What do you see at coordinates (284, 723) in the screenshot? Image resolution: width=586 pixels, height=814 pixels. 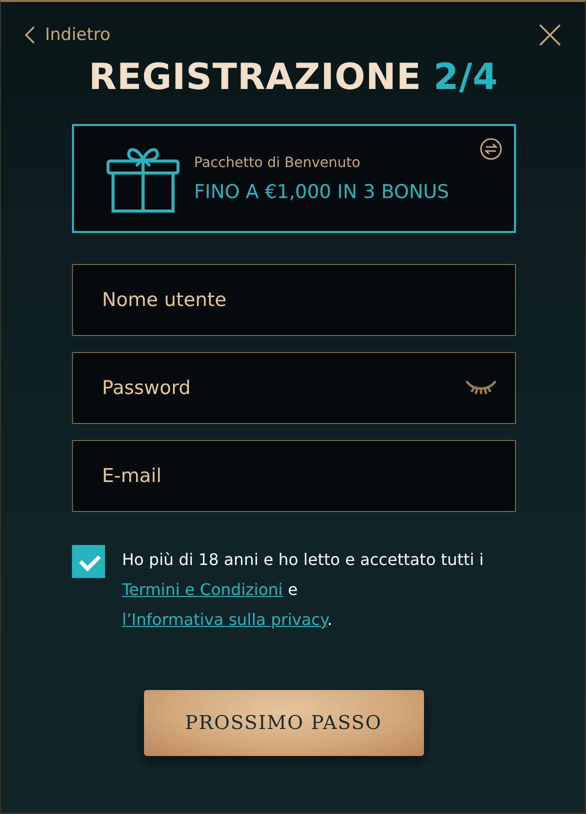 I see `next-step-button: PROSSIMO PASSO` at bounding box center [284, 723].